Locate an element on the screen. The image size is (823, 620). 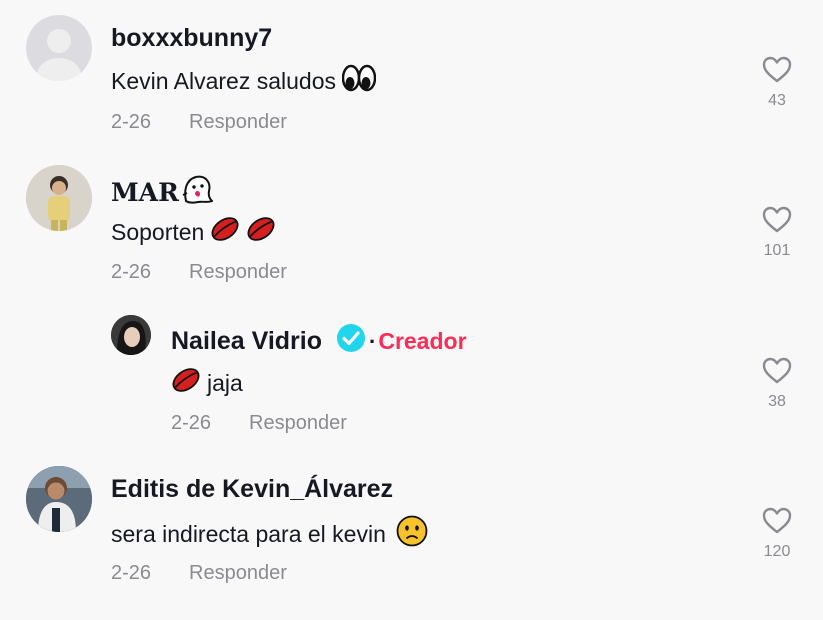
like-button: 38 is located at coordinates (777, 384).